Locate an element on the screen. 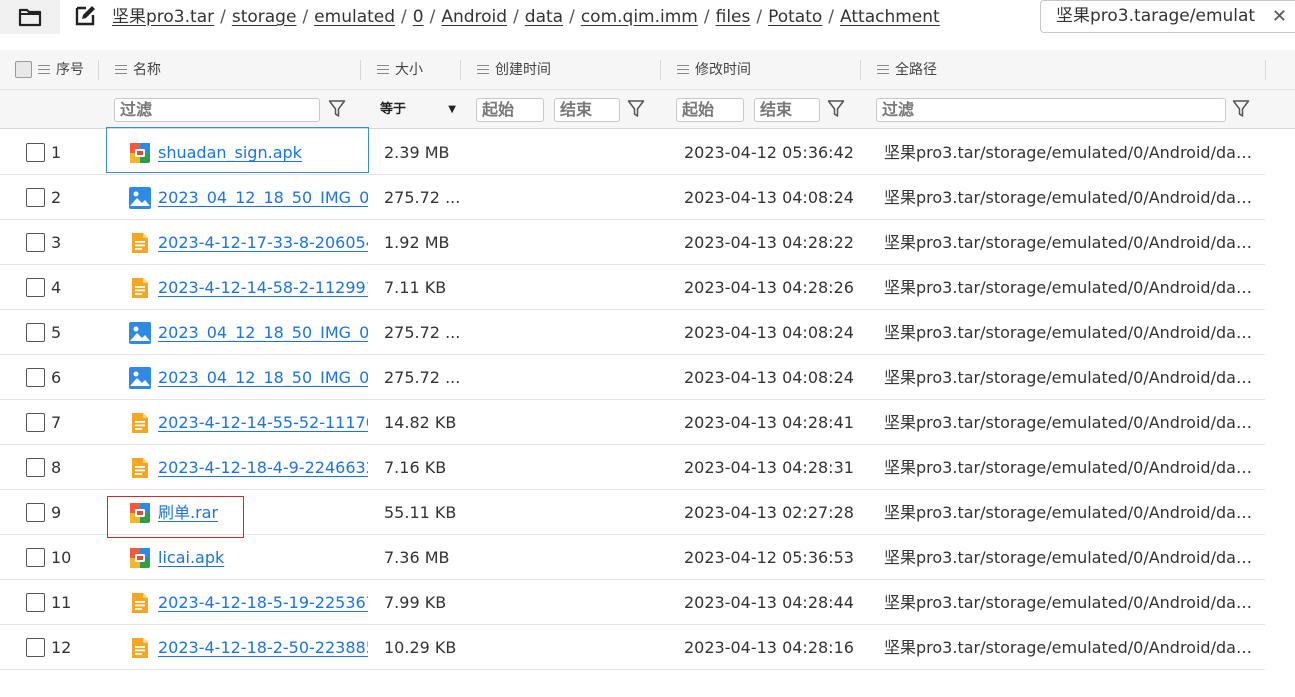  filter-row: 过滤 等于 ▼ 起始 结束 起始 结束 过滤 is located at coordinates (647, 109).